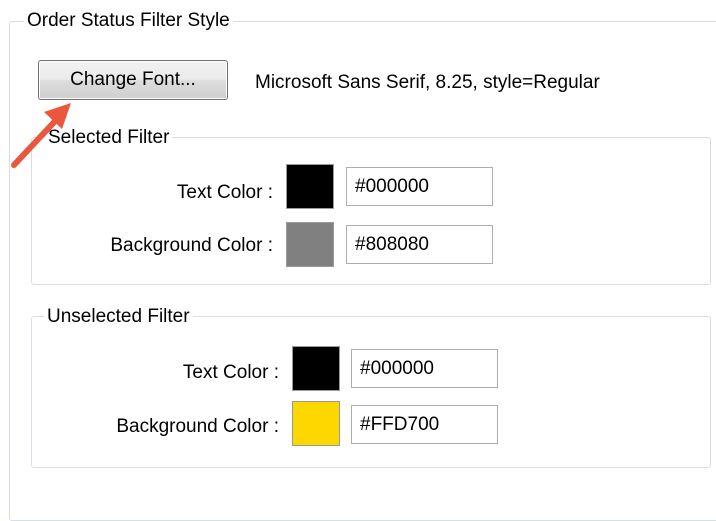  Describe the element at coordinates (41, 135) in the screenshot. I see `annotation-arrow-icon` at that location.